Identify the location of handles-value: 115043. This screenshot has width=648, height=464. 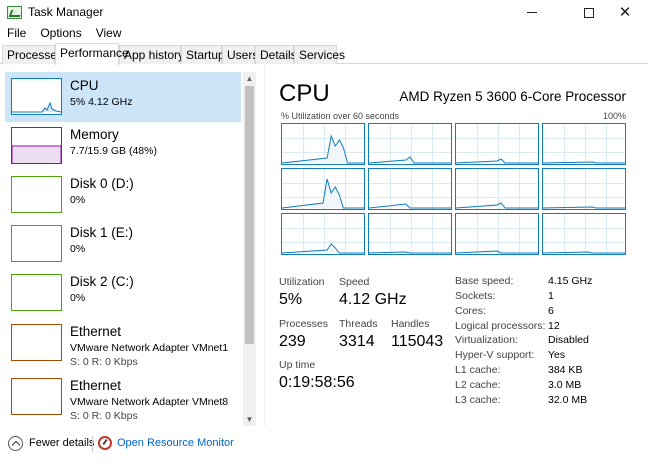
(417, 341).